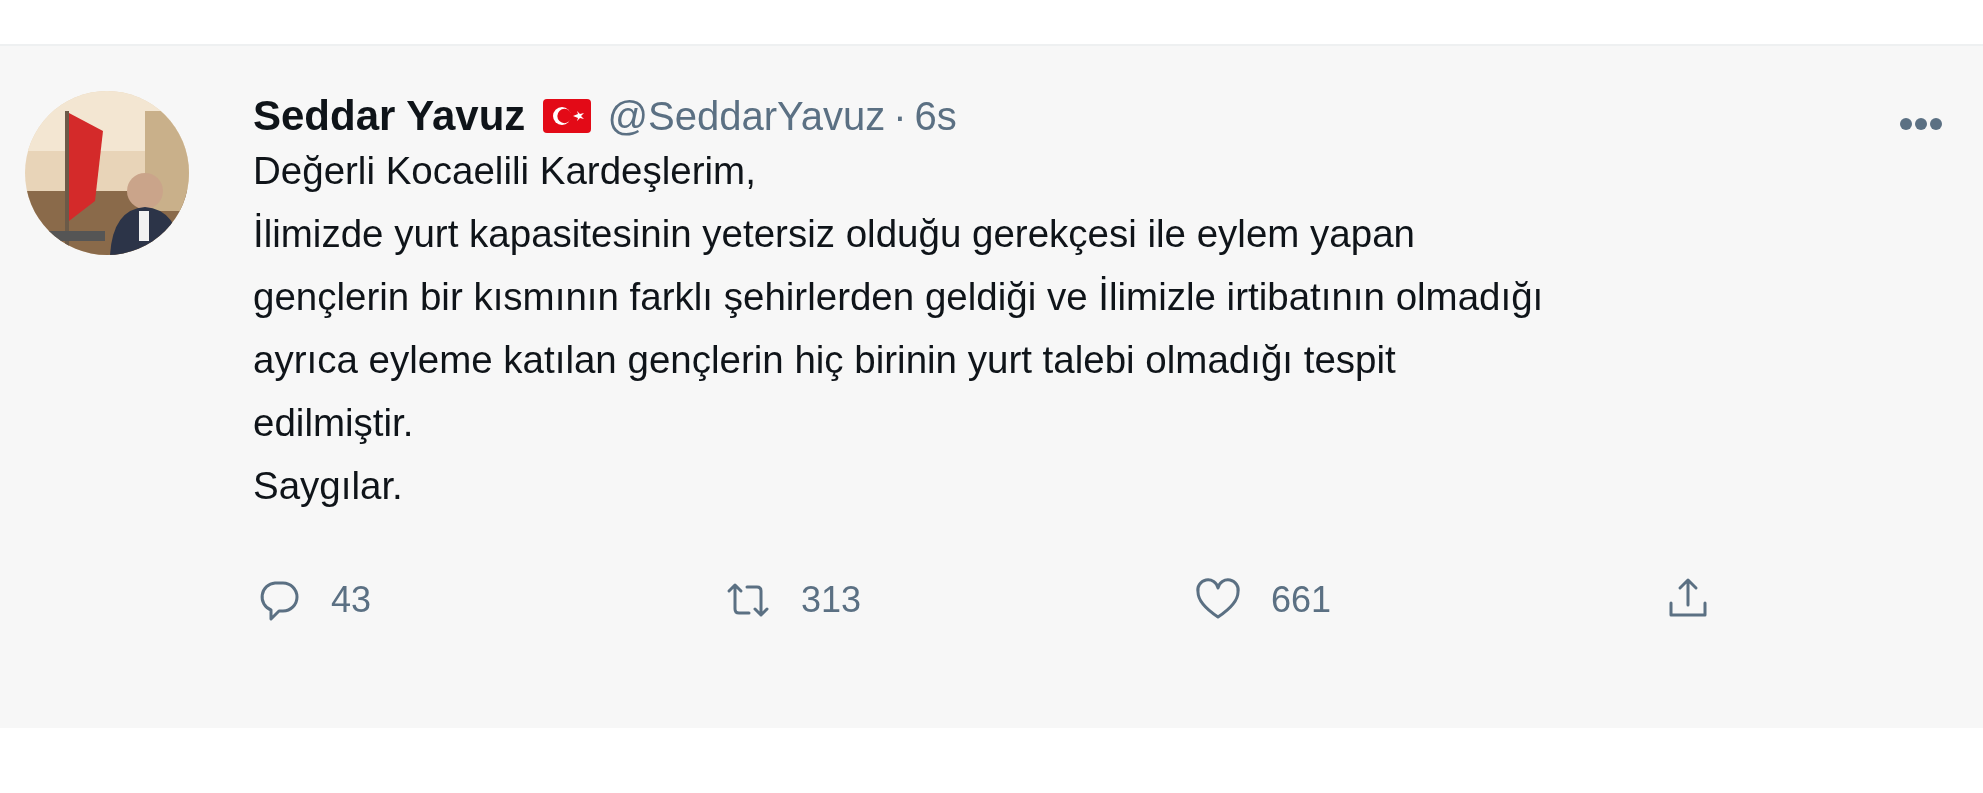  I want to click on reply-button: 43, so click(312, 600).